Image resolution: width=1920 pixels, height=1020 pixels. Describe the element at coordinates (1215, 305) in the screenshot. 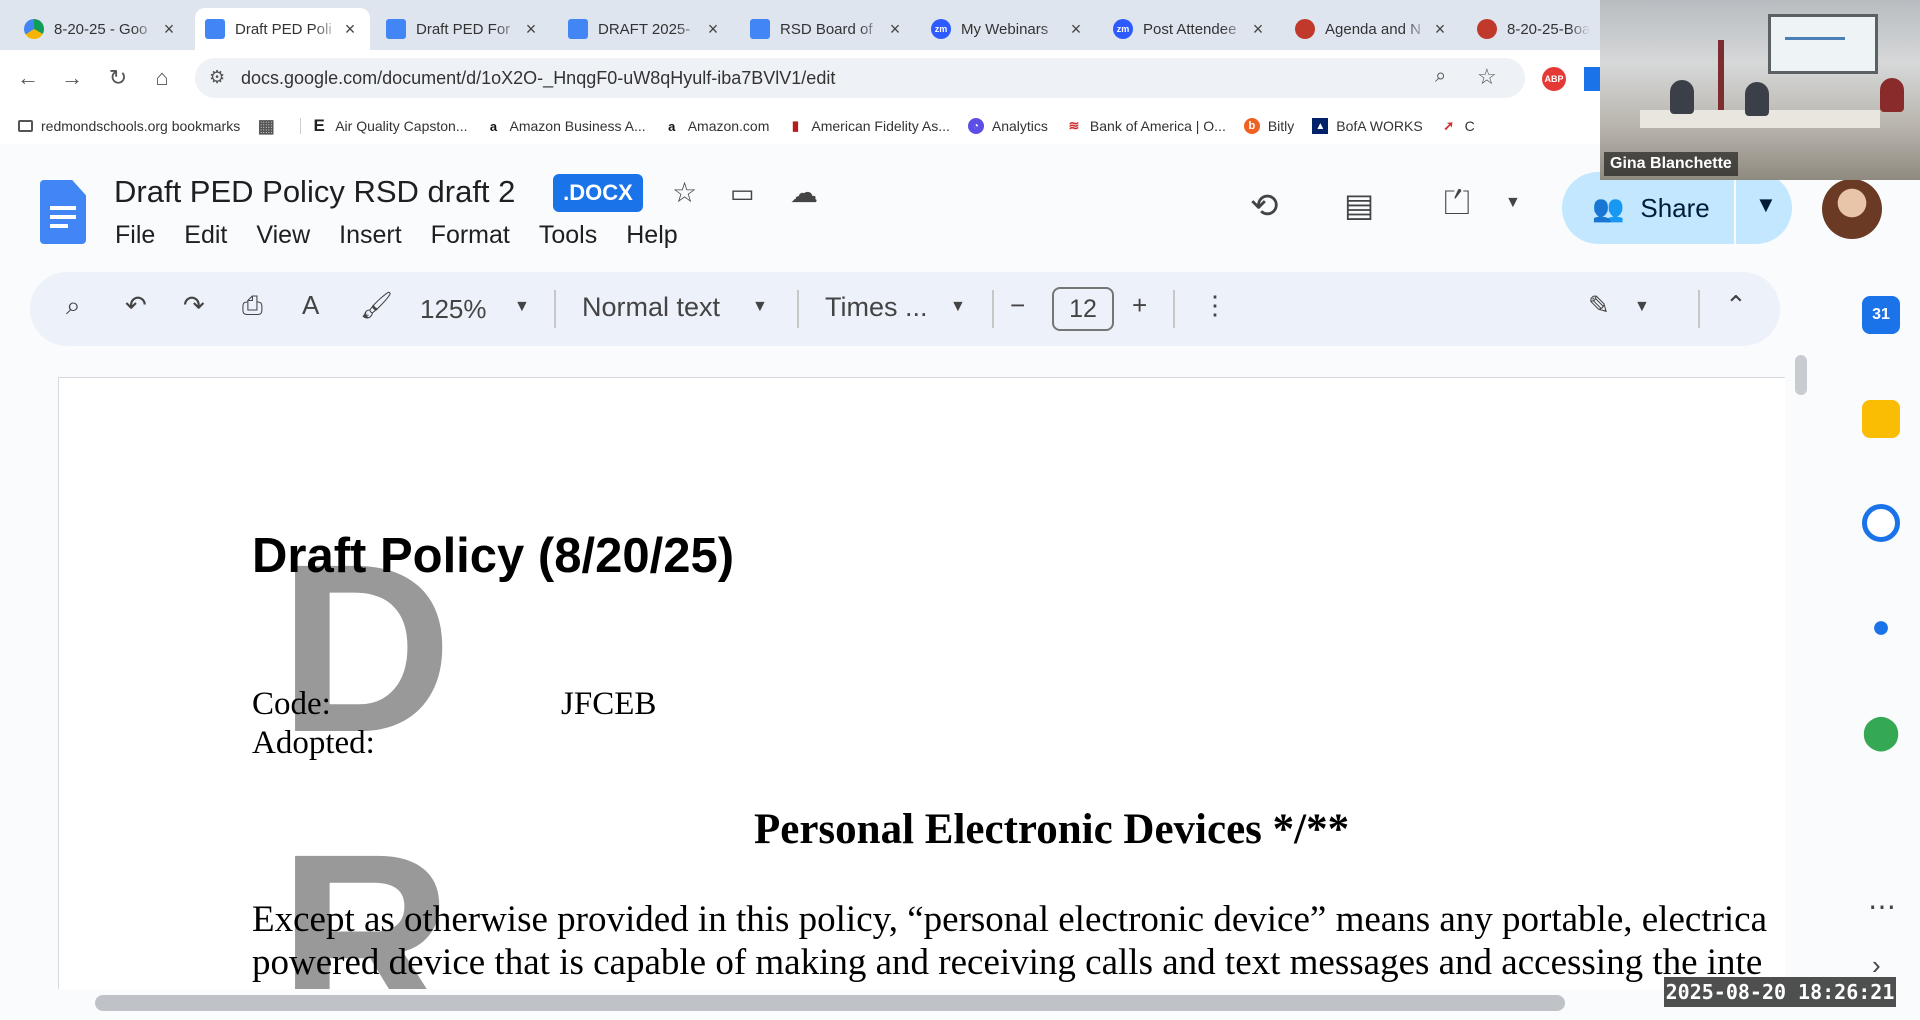

I see `more-options-icon: ⋮` at that location.